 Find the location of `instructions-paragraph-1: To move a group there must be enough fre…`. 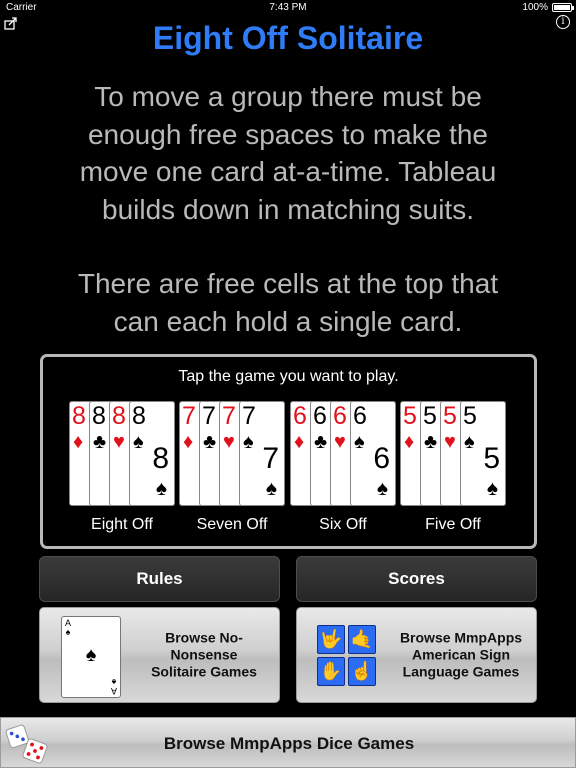

instructions-paragraph-1: To move a group there must be enough fre… is located at coordinates (288, 153).